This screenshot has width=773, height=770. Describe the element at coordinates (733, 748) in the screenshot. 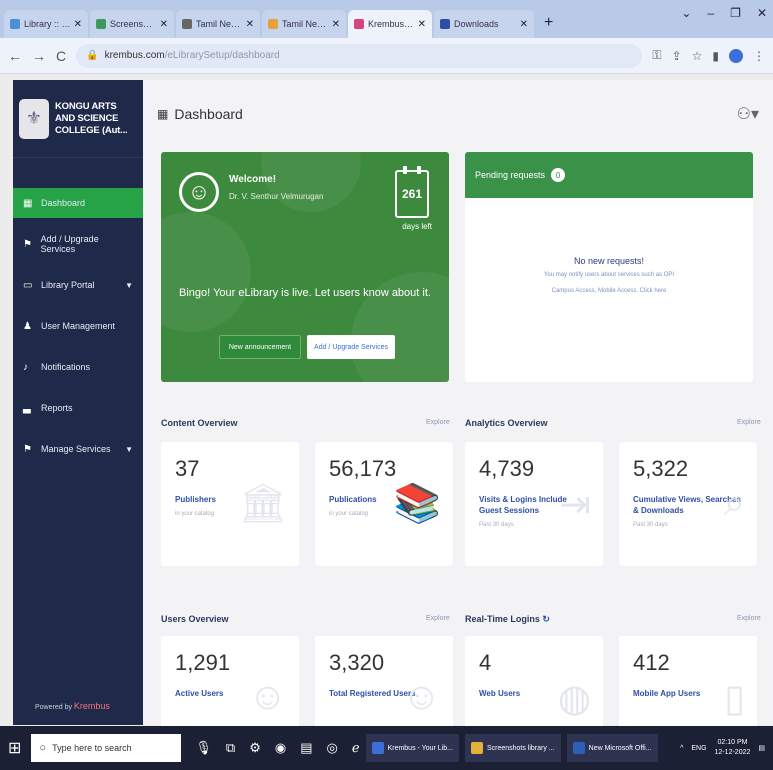

I see `clock: 02:10 PM 12-12-2022` at that location.